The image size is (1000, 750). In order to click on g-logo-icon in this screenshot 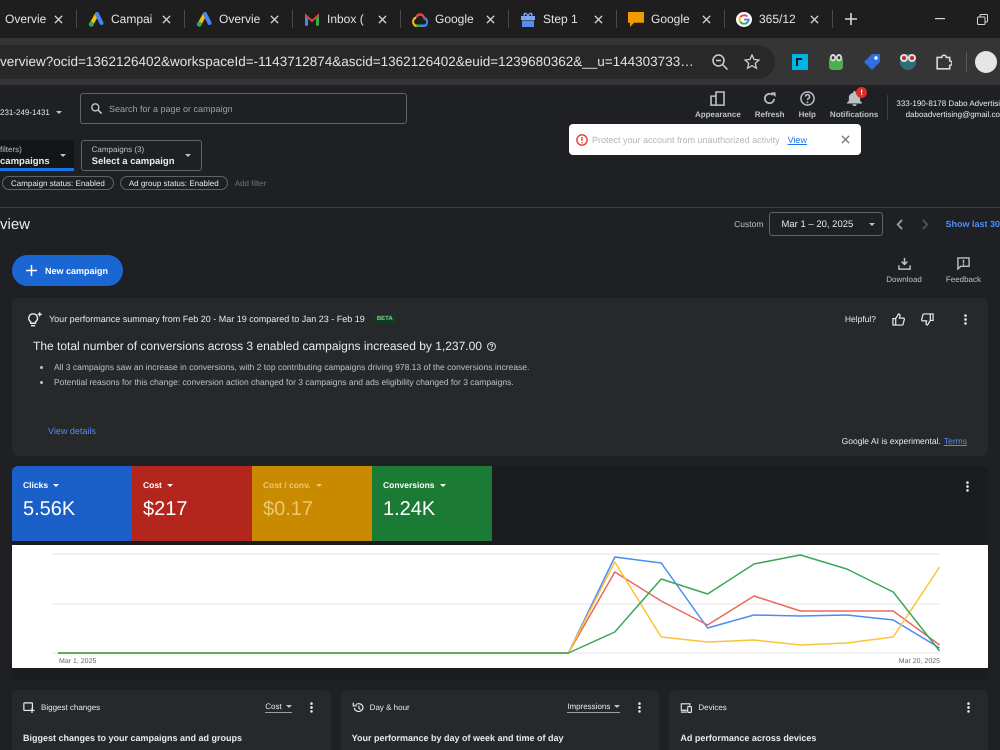, I will do `click(744, 19)`.